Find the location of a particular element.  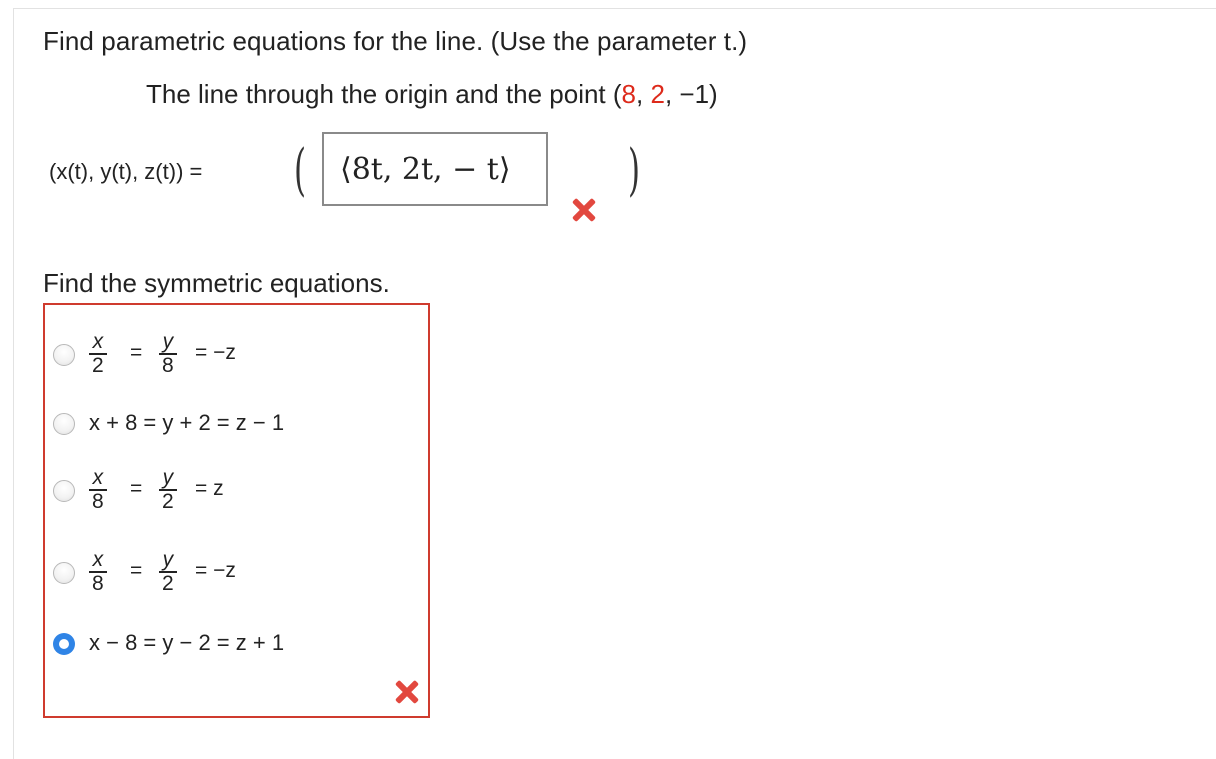

point-x: 8 is located at coordinates (629, 94).